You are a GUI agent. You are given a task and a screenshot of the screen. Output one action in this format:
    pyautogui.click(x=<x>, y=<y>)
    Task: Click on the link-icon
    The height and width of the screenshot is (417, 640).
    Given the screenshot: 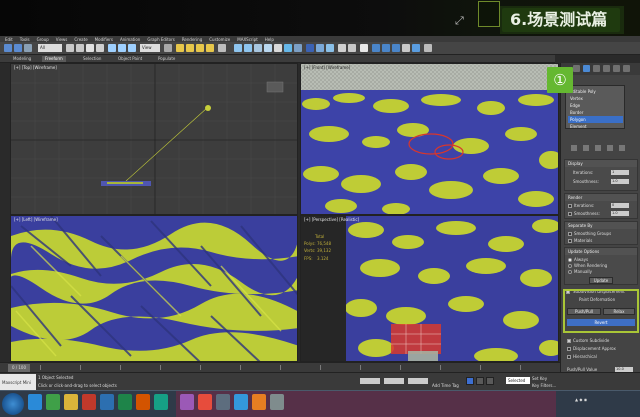 What is the action you would take?
    pyautogui.click(x=28, y=48)
    